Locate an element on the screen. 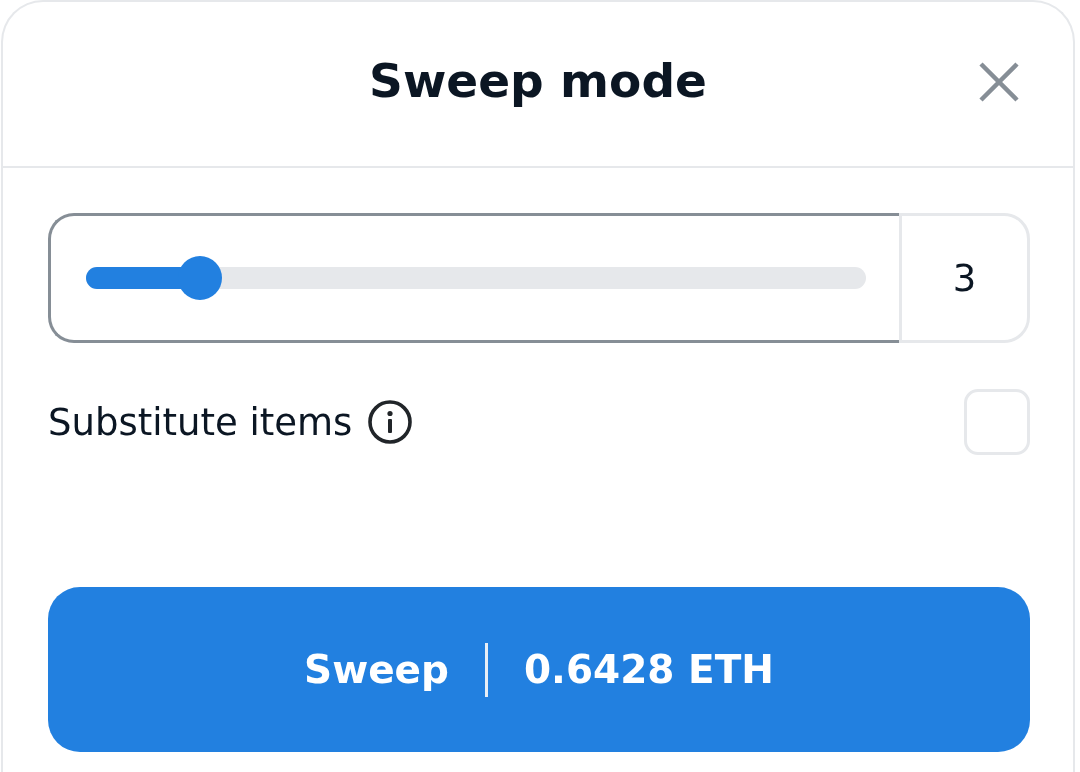  info-icon is located at coordinates (390, 422).